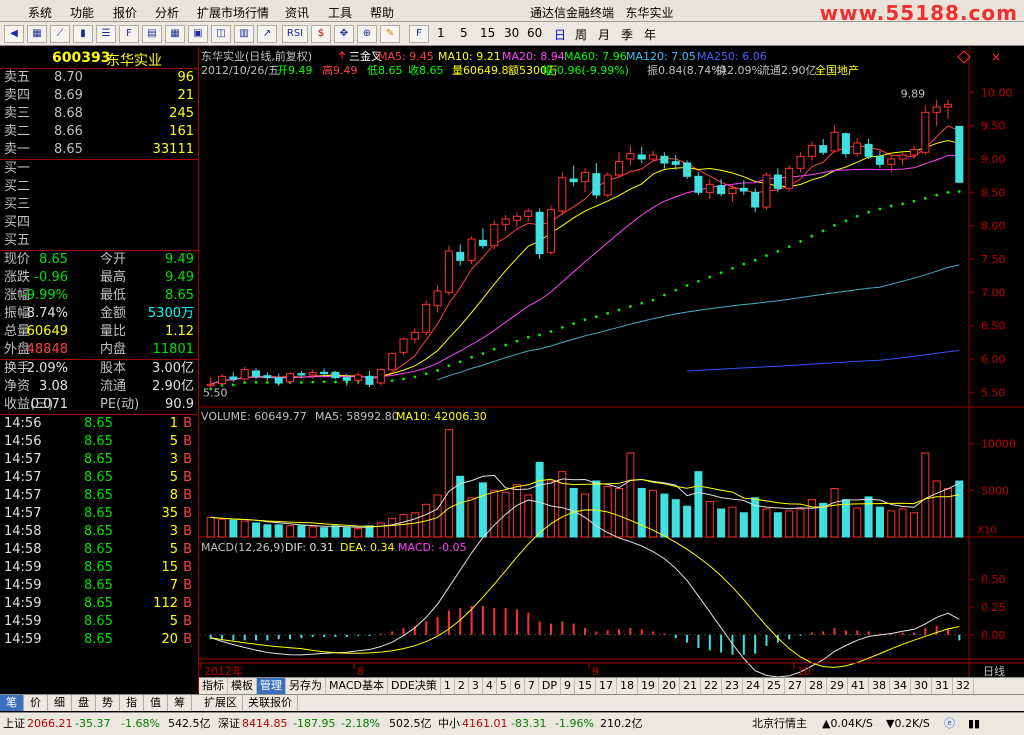 The image size is (1024, 735). What do you see at coordinates (344, 34) in the screenshot?
I see `move-icon: ✥` at bounding box center [344, 34].